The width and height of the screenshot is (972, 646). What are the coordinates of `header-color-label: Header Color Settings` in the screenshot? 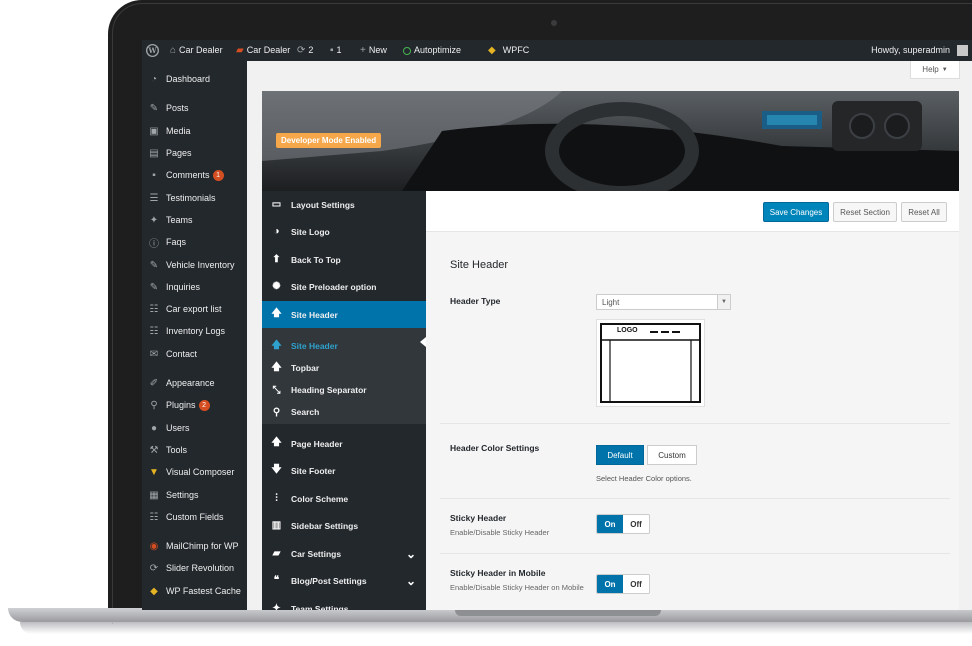 It's located at (495, 448).